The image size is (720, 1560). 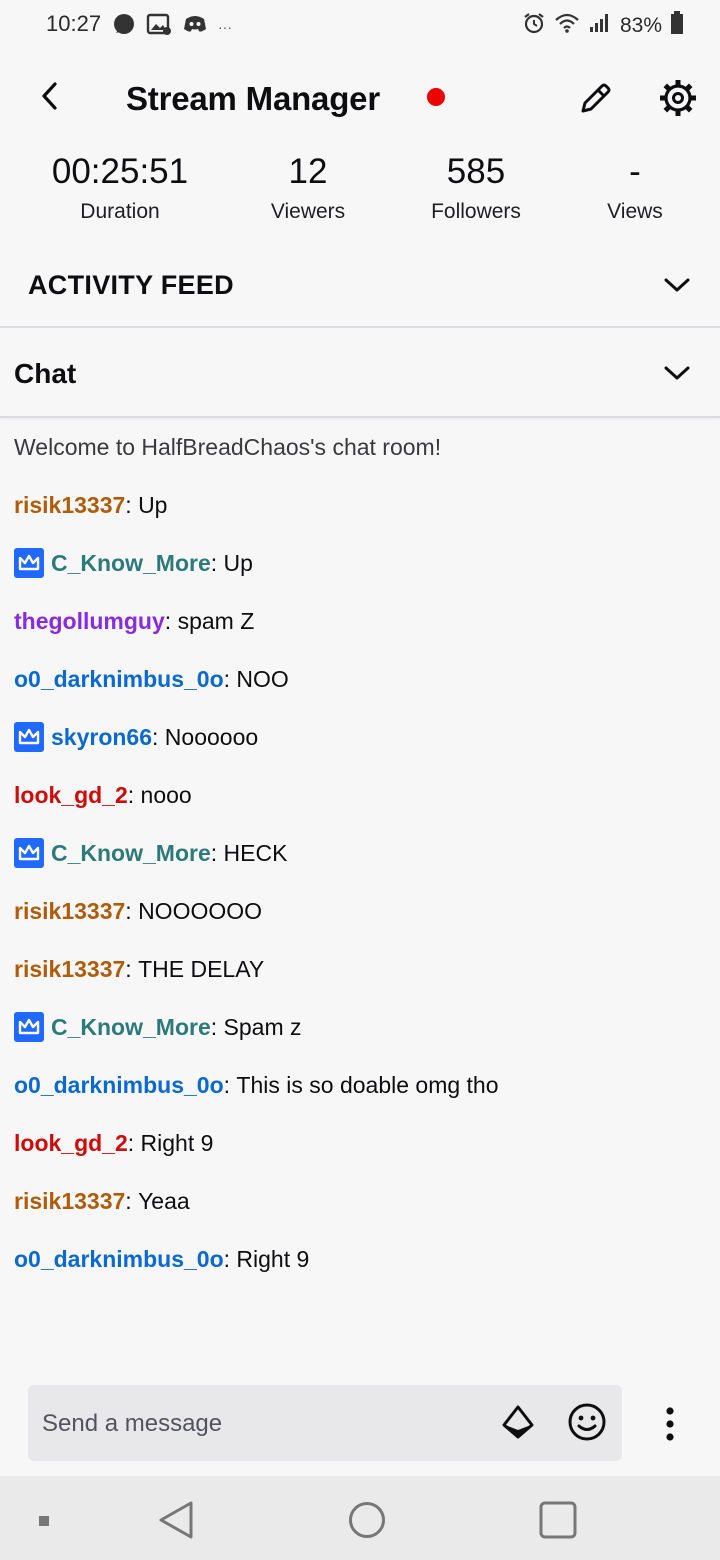 I want to click on chat-header: Chat, so click(x=360, y=374).